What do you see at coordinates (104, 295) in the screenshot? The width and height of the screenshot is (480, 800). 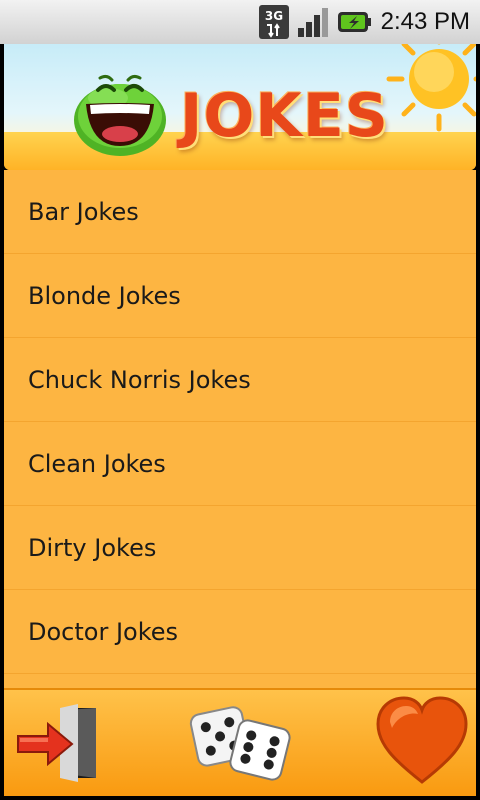 I see `list-item-label: Blonde Jokes` at bounding box center [104, 295].